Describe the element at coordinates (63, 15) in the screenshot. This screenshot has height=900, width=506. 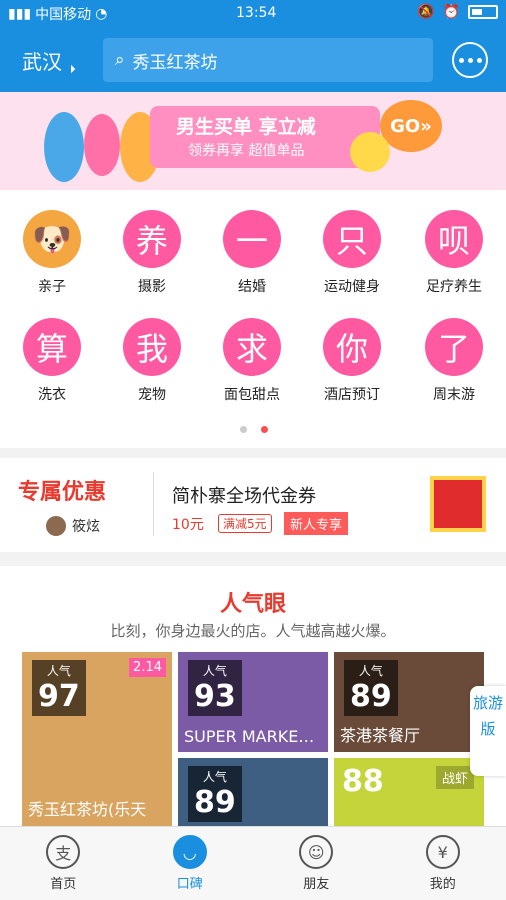
I see `carrier: 中国移动` at that location.